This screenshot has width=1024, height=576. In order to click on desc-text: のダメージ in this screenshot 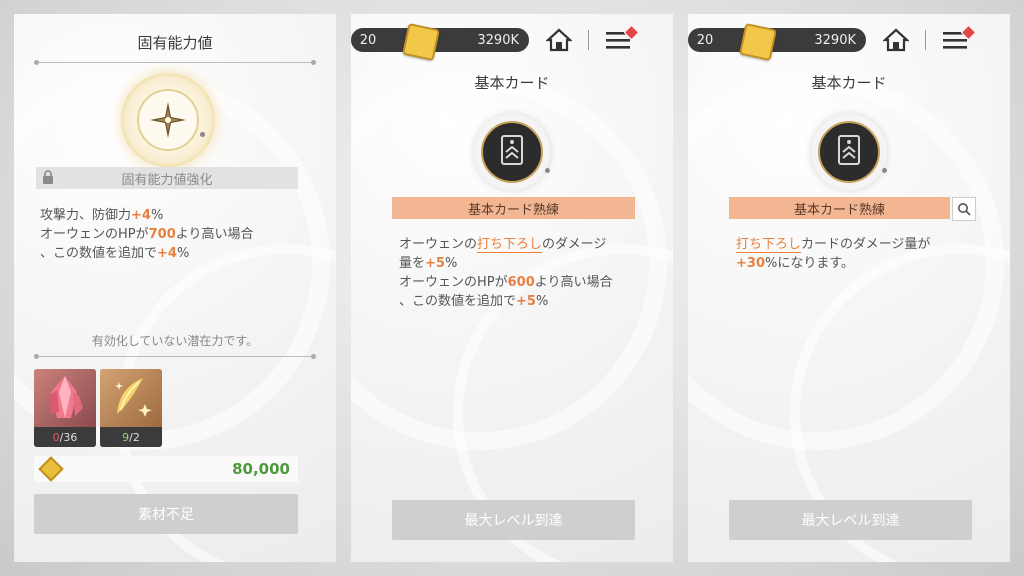, I will do `click(574, 244)`.